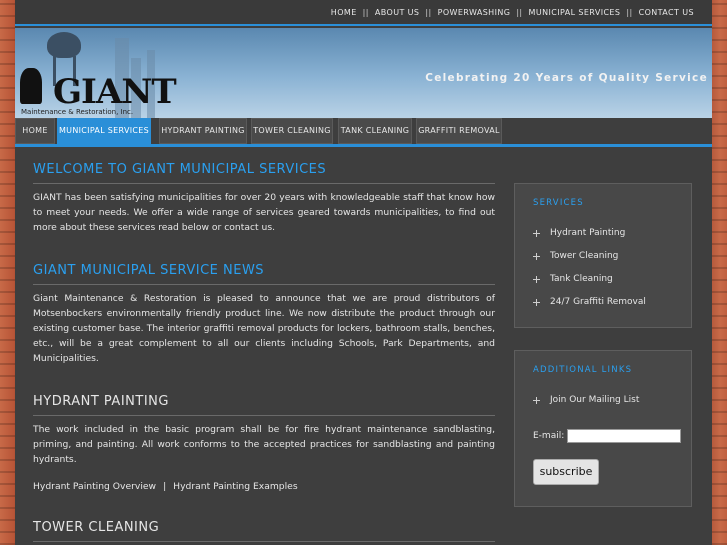 The width and height of the screenshot is (727, 545). What do you see at coordinates (264, 173) in the screenshot?
I see `welcome-heading: WELCOME TO GIANT MUNICIPAL SERVICES` at bounding box center [264, 173].